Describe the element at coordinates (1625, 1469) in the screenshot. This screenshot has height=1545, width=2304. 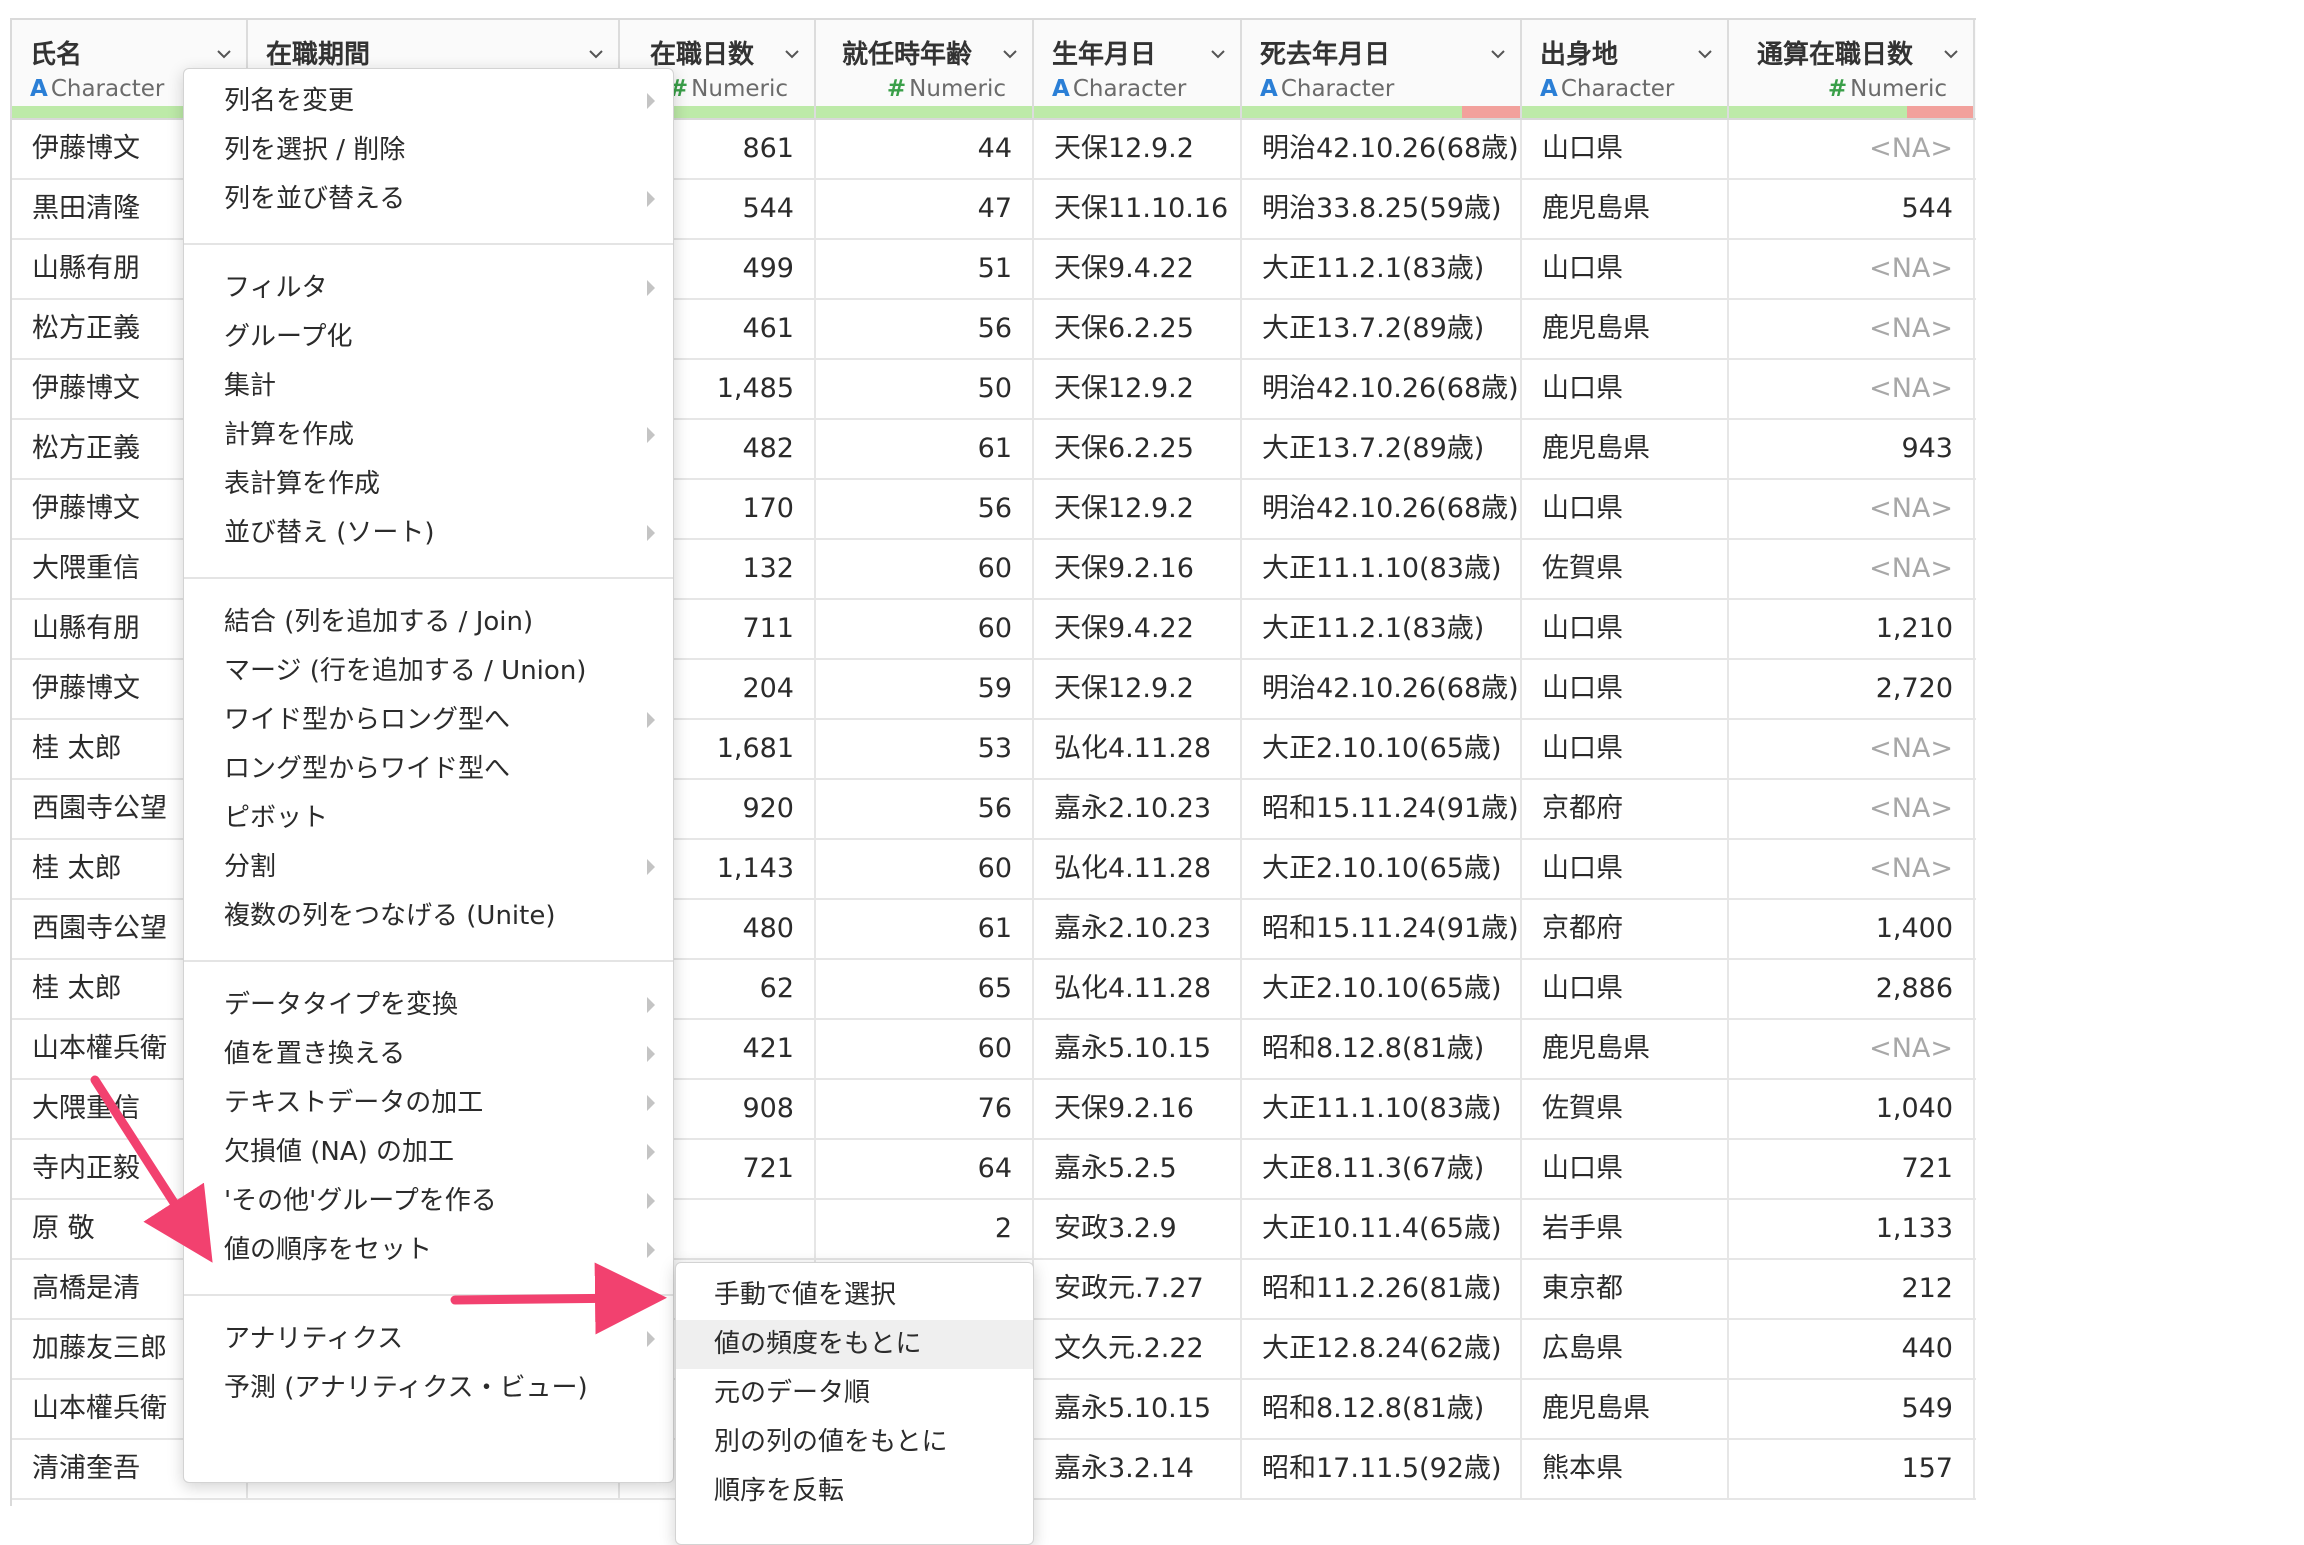
I see `table-cell: 熊本県` at that location.